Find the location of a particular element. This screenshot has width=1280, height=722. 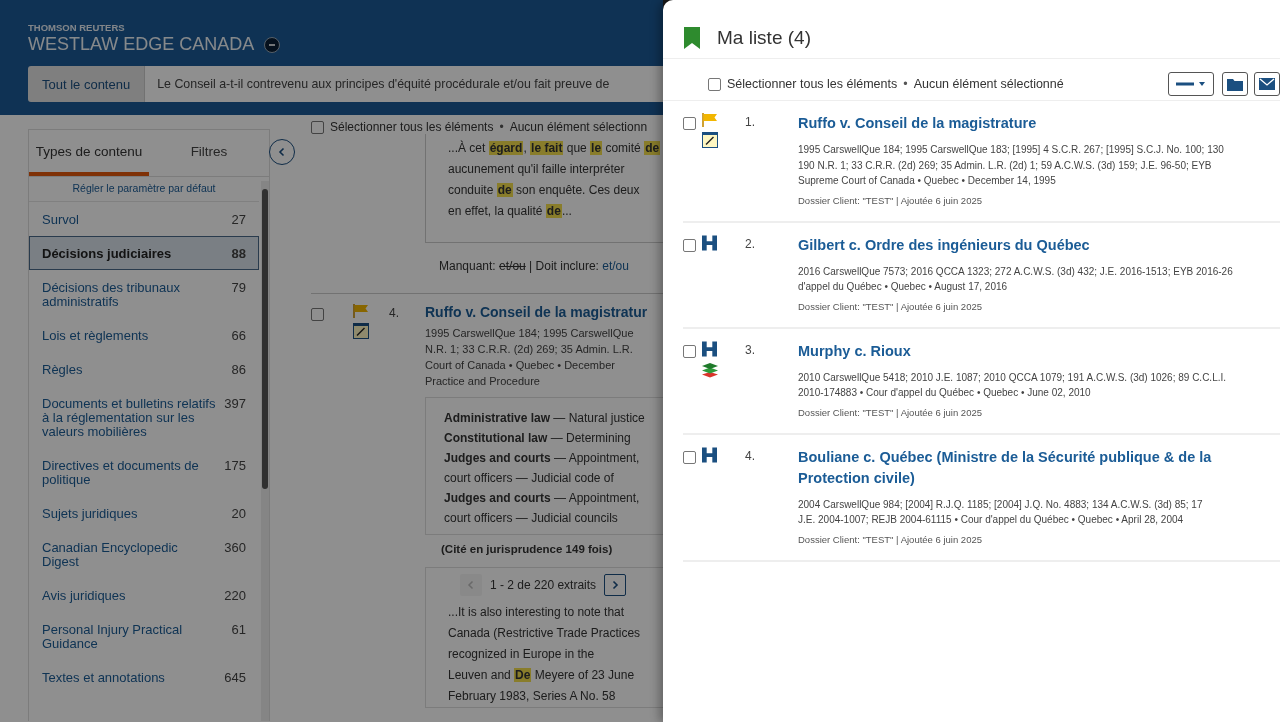

company-name: THOMSON REUTERS is located at coordinates (77, 27).